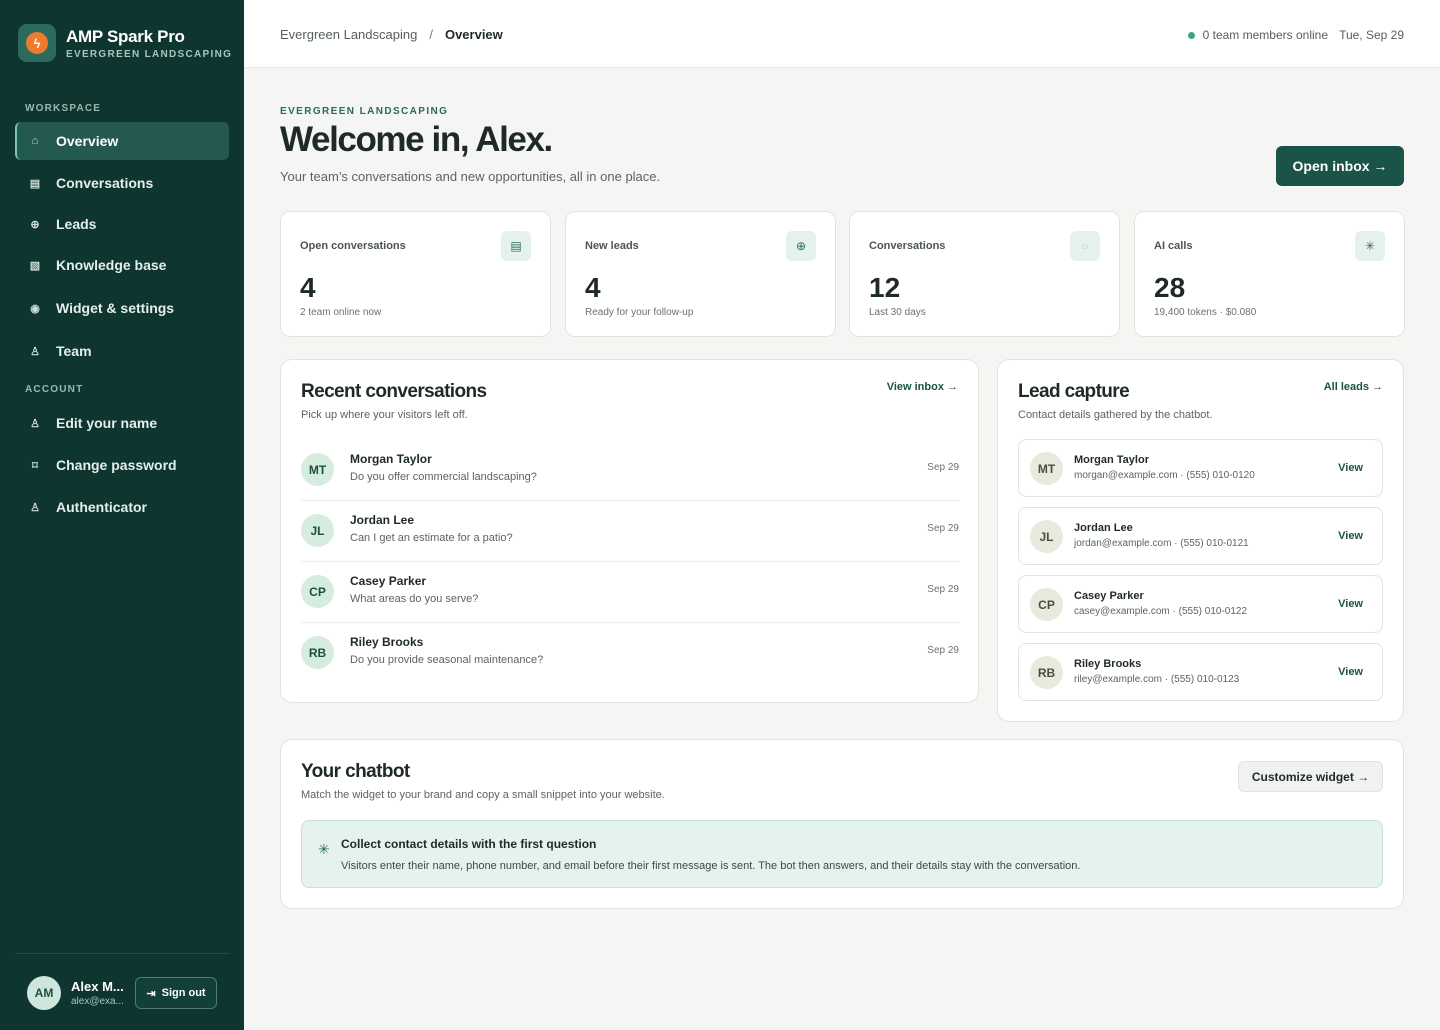 This screenshot has width=1440, height=1030. I want to click on status-dot-icon, so click(1191, 35).